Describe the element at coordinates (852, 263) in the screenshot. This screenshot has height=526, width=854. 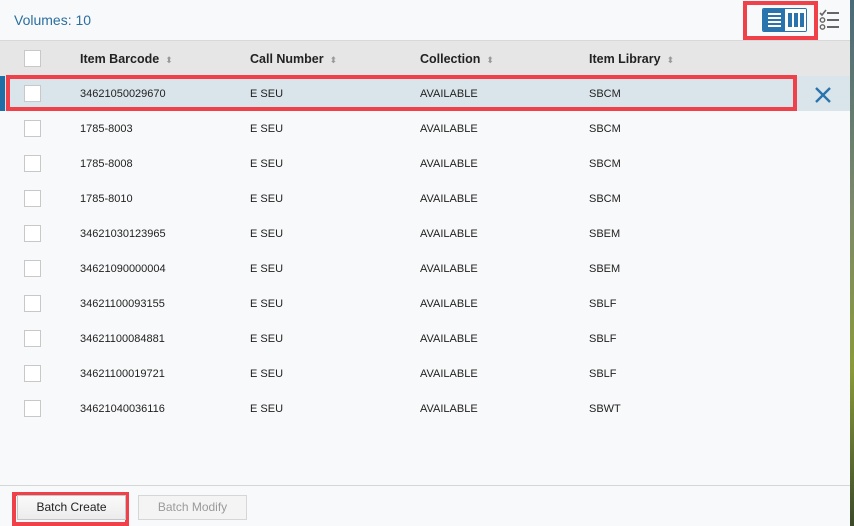
I see `window-edge` at that location.